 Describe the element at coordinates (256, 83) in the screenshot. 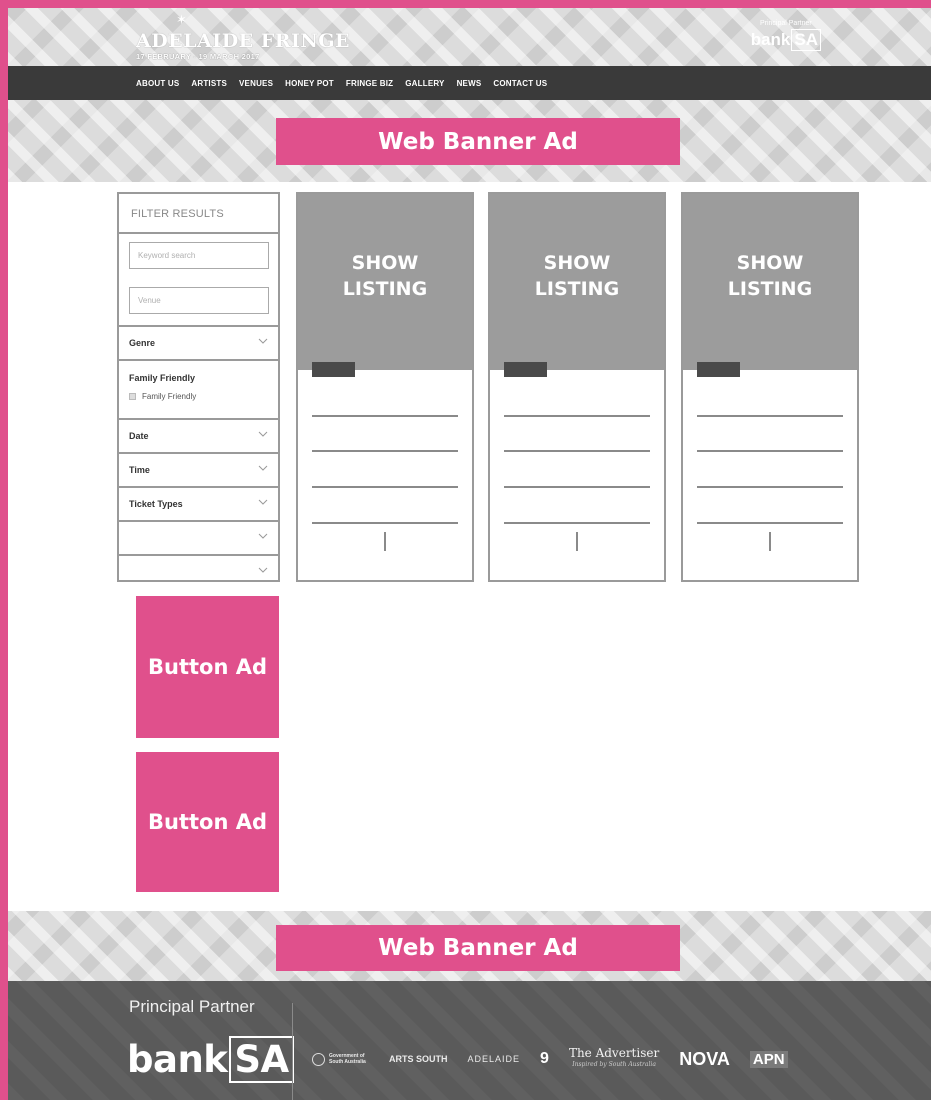

I see `nav-venues: VENUES` at that location.